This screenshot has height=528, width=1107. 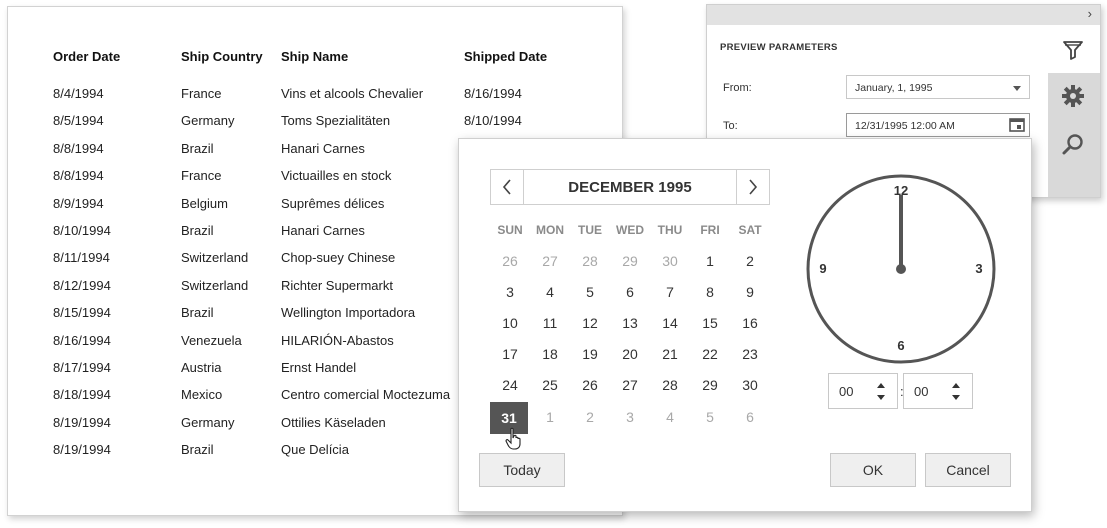 I want to click on weekday-header: SAT, so click(x=750, y=230).